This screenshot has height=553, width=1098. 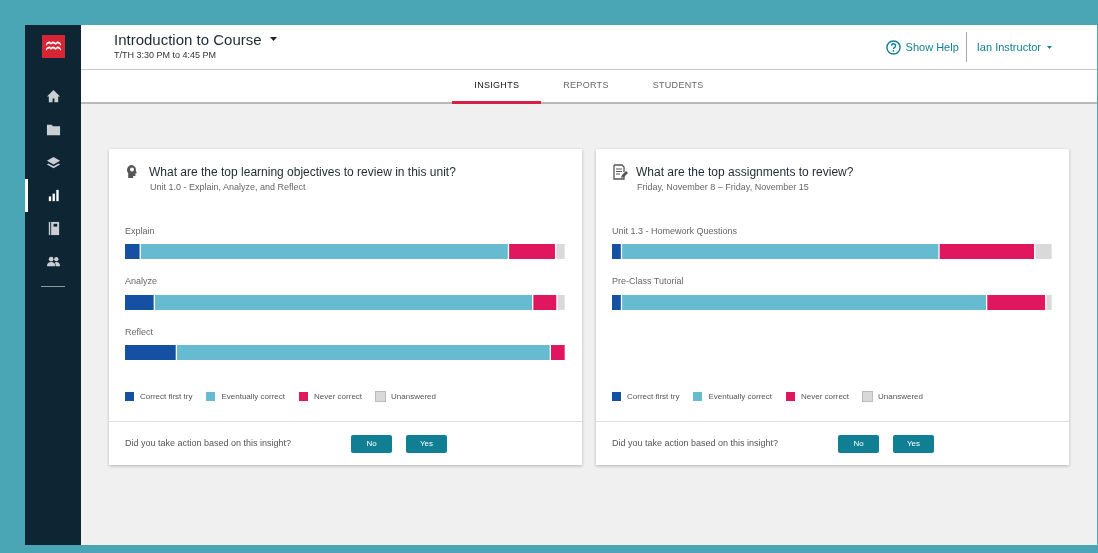 I want to click on bar-label: Reflect, so click(x=139, y=332).